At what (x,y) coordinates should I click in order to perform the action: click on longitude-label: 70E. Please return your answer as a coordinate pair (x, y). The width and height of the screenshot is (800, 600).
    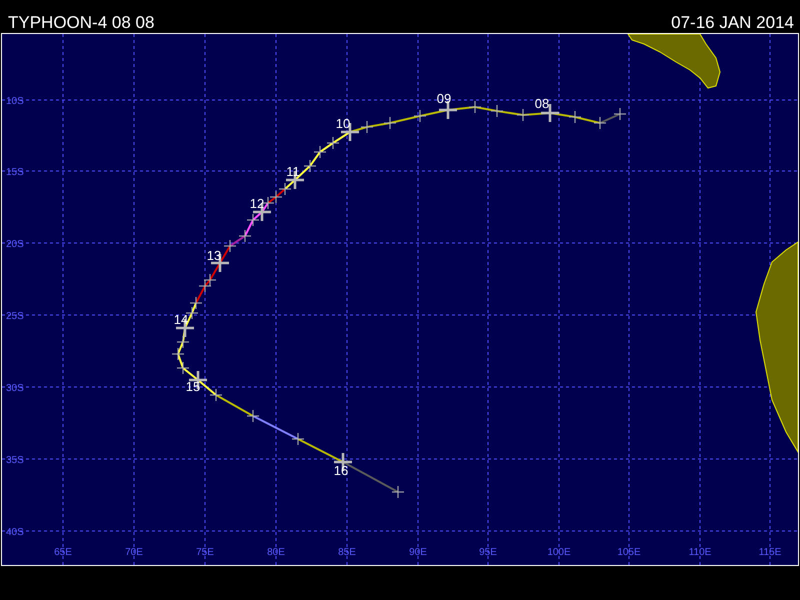
    Looking at the image, I should click on (134, 552).